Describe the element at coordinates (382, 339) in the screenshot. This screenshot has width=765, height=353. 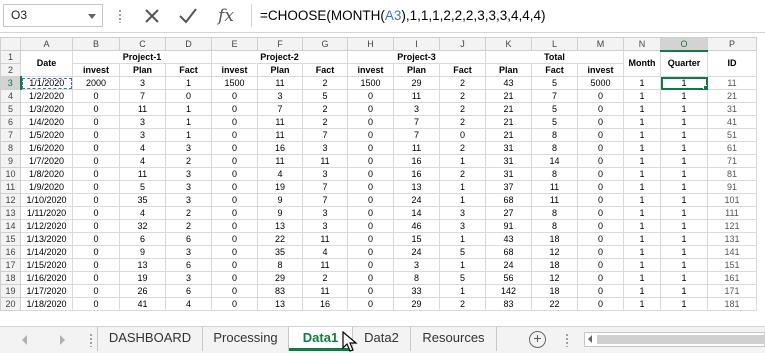
I see `tab-data2: Data2` at that location.